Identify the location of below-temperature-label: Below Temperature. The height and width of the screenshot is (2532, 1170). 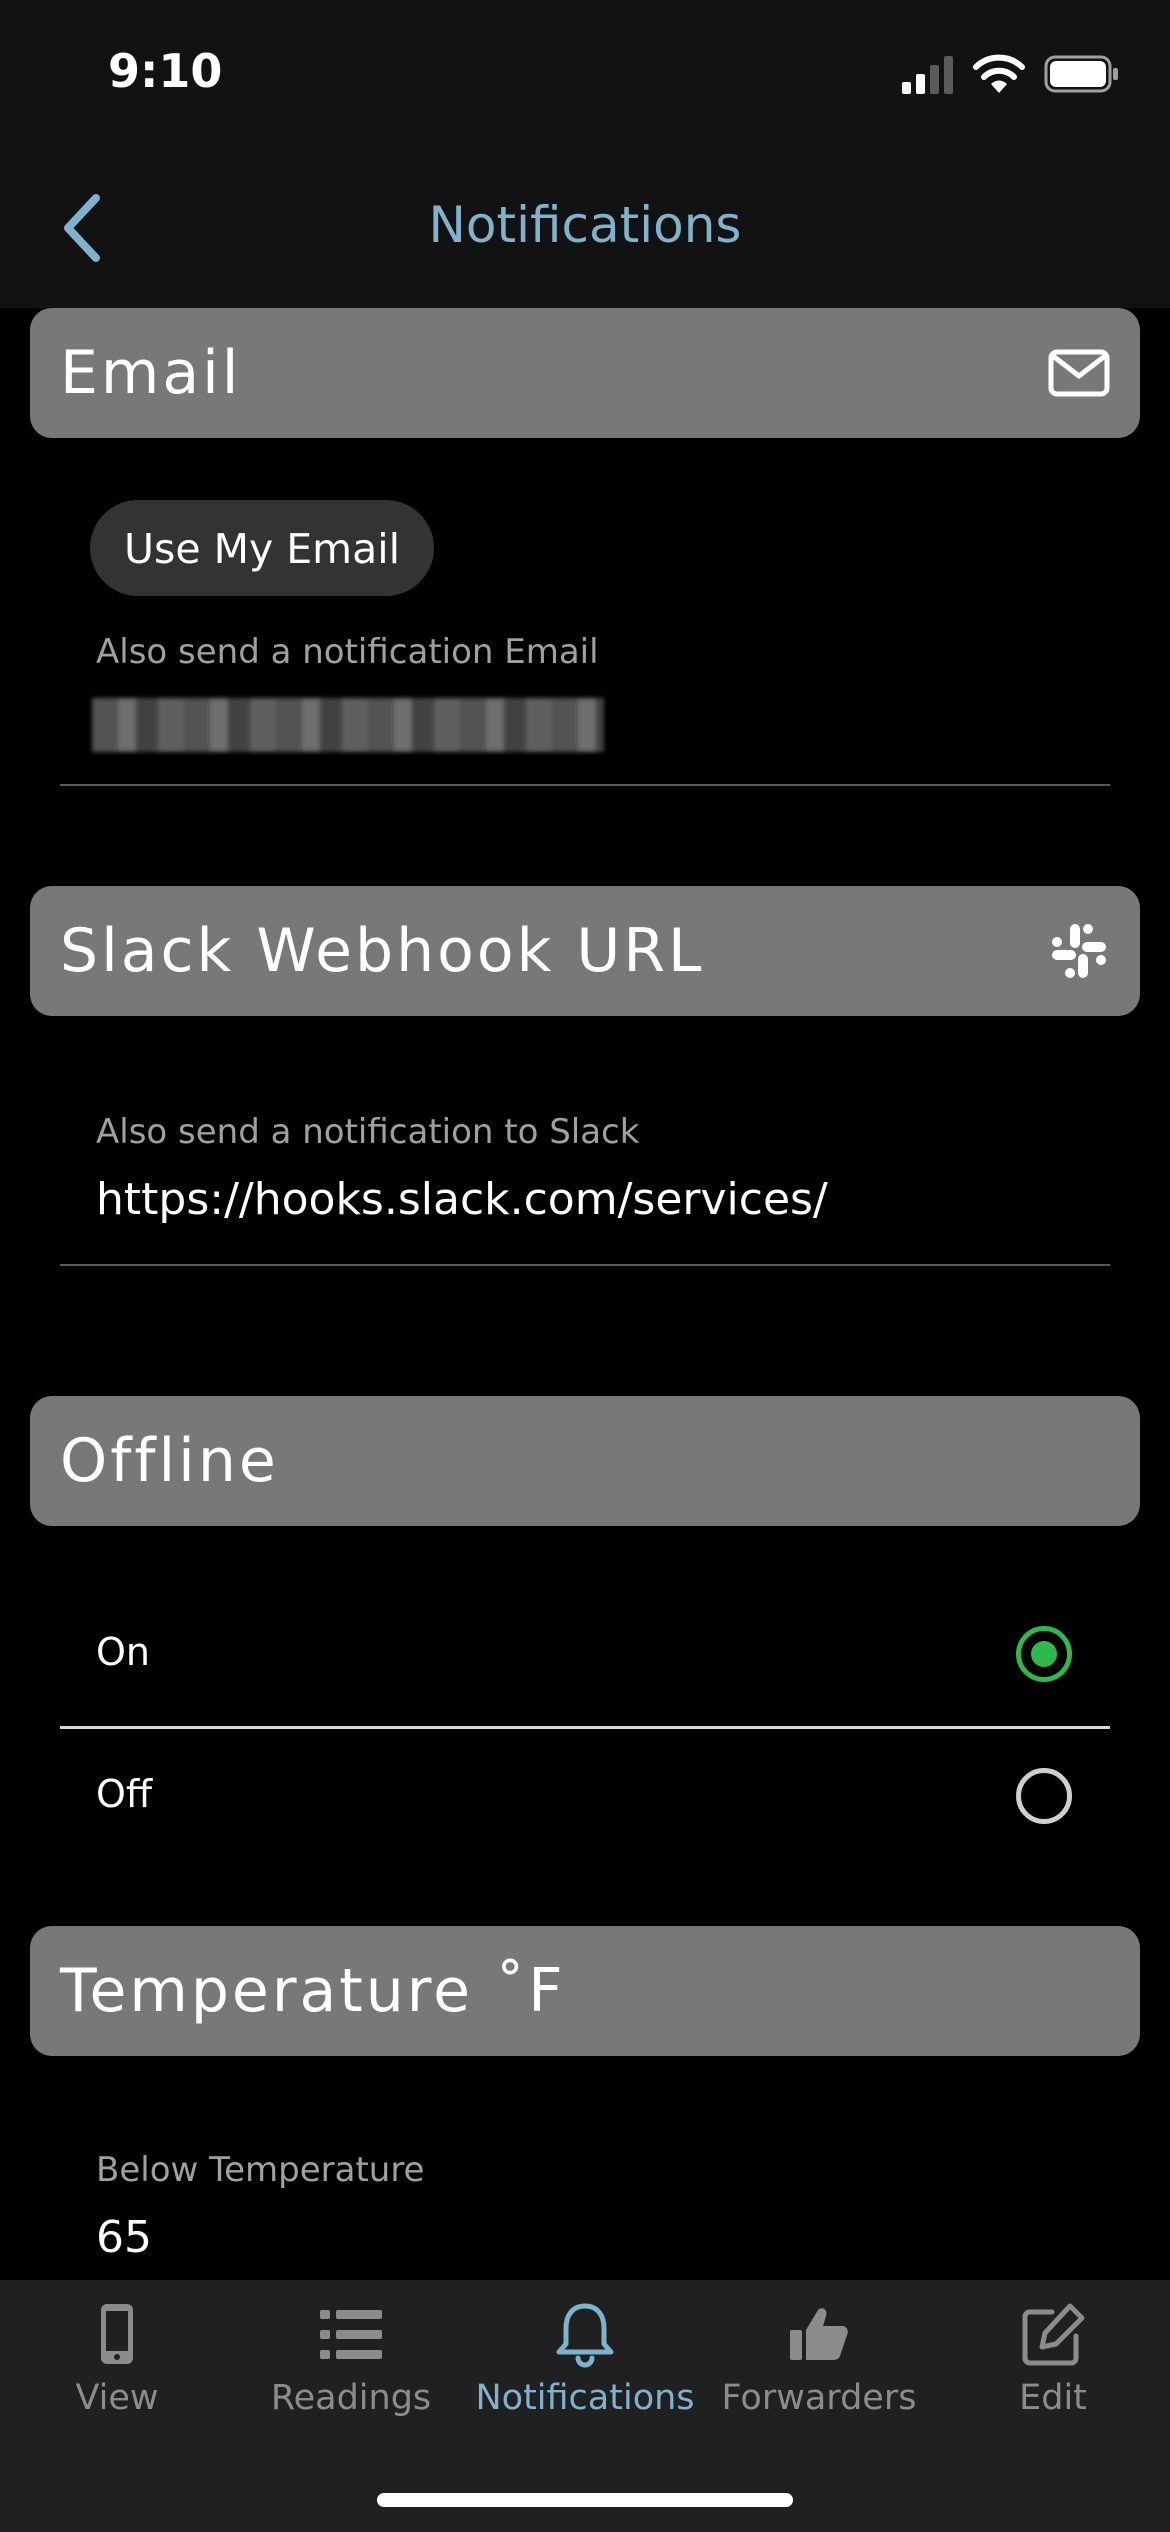
(260, 2170).